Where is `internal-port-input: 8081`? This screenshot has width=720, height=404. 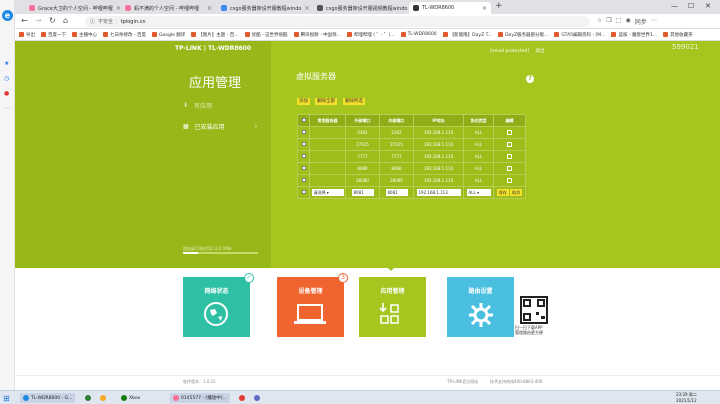 internal-port-input: 8081 is located at coordinates (396, 192).